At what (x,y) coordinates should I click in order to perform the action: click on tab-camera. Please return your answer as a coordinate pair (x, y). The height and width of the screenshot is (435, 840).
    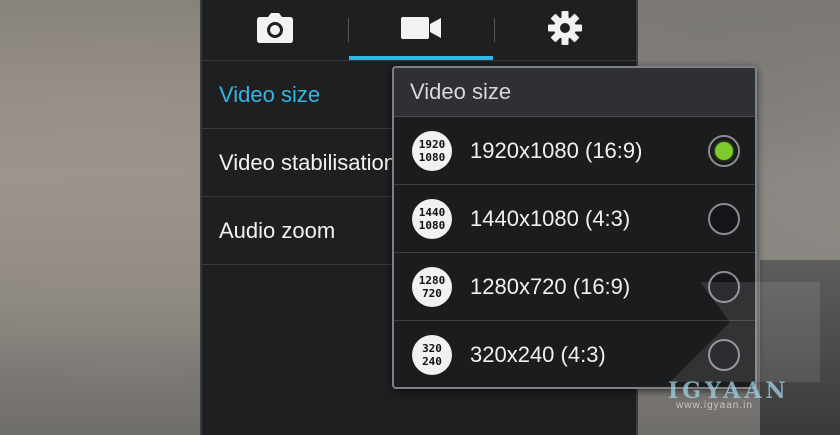
    Looking at the image, I should click on (275, 30).